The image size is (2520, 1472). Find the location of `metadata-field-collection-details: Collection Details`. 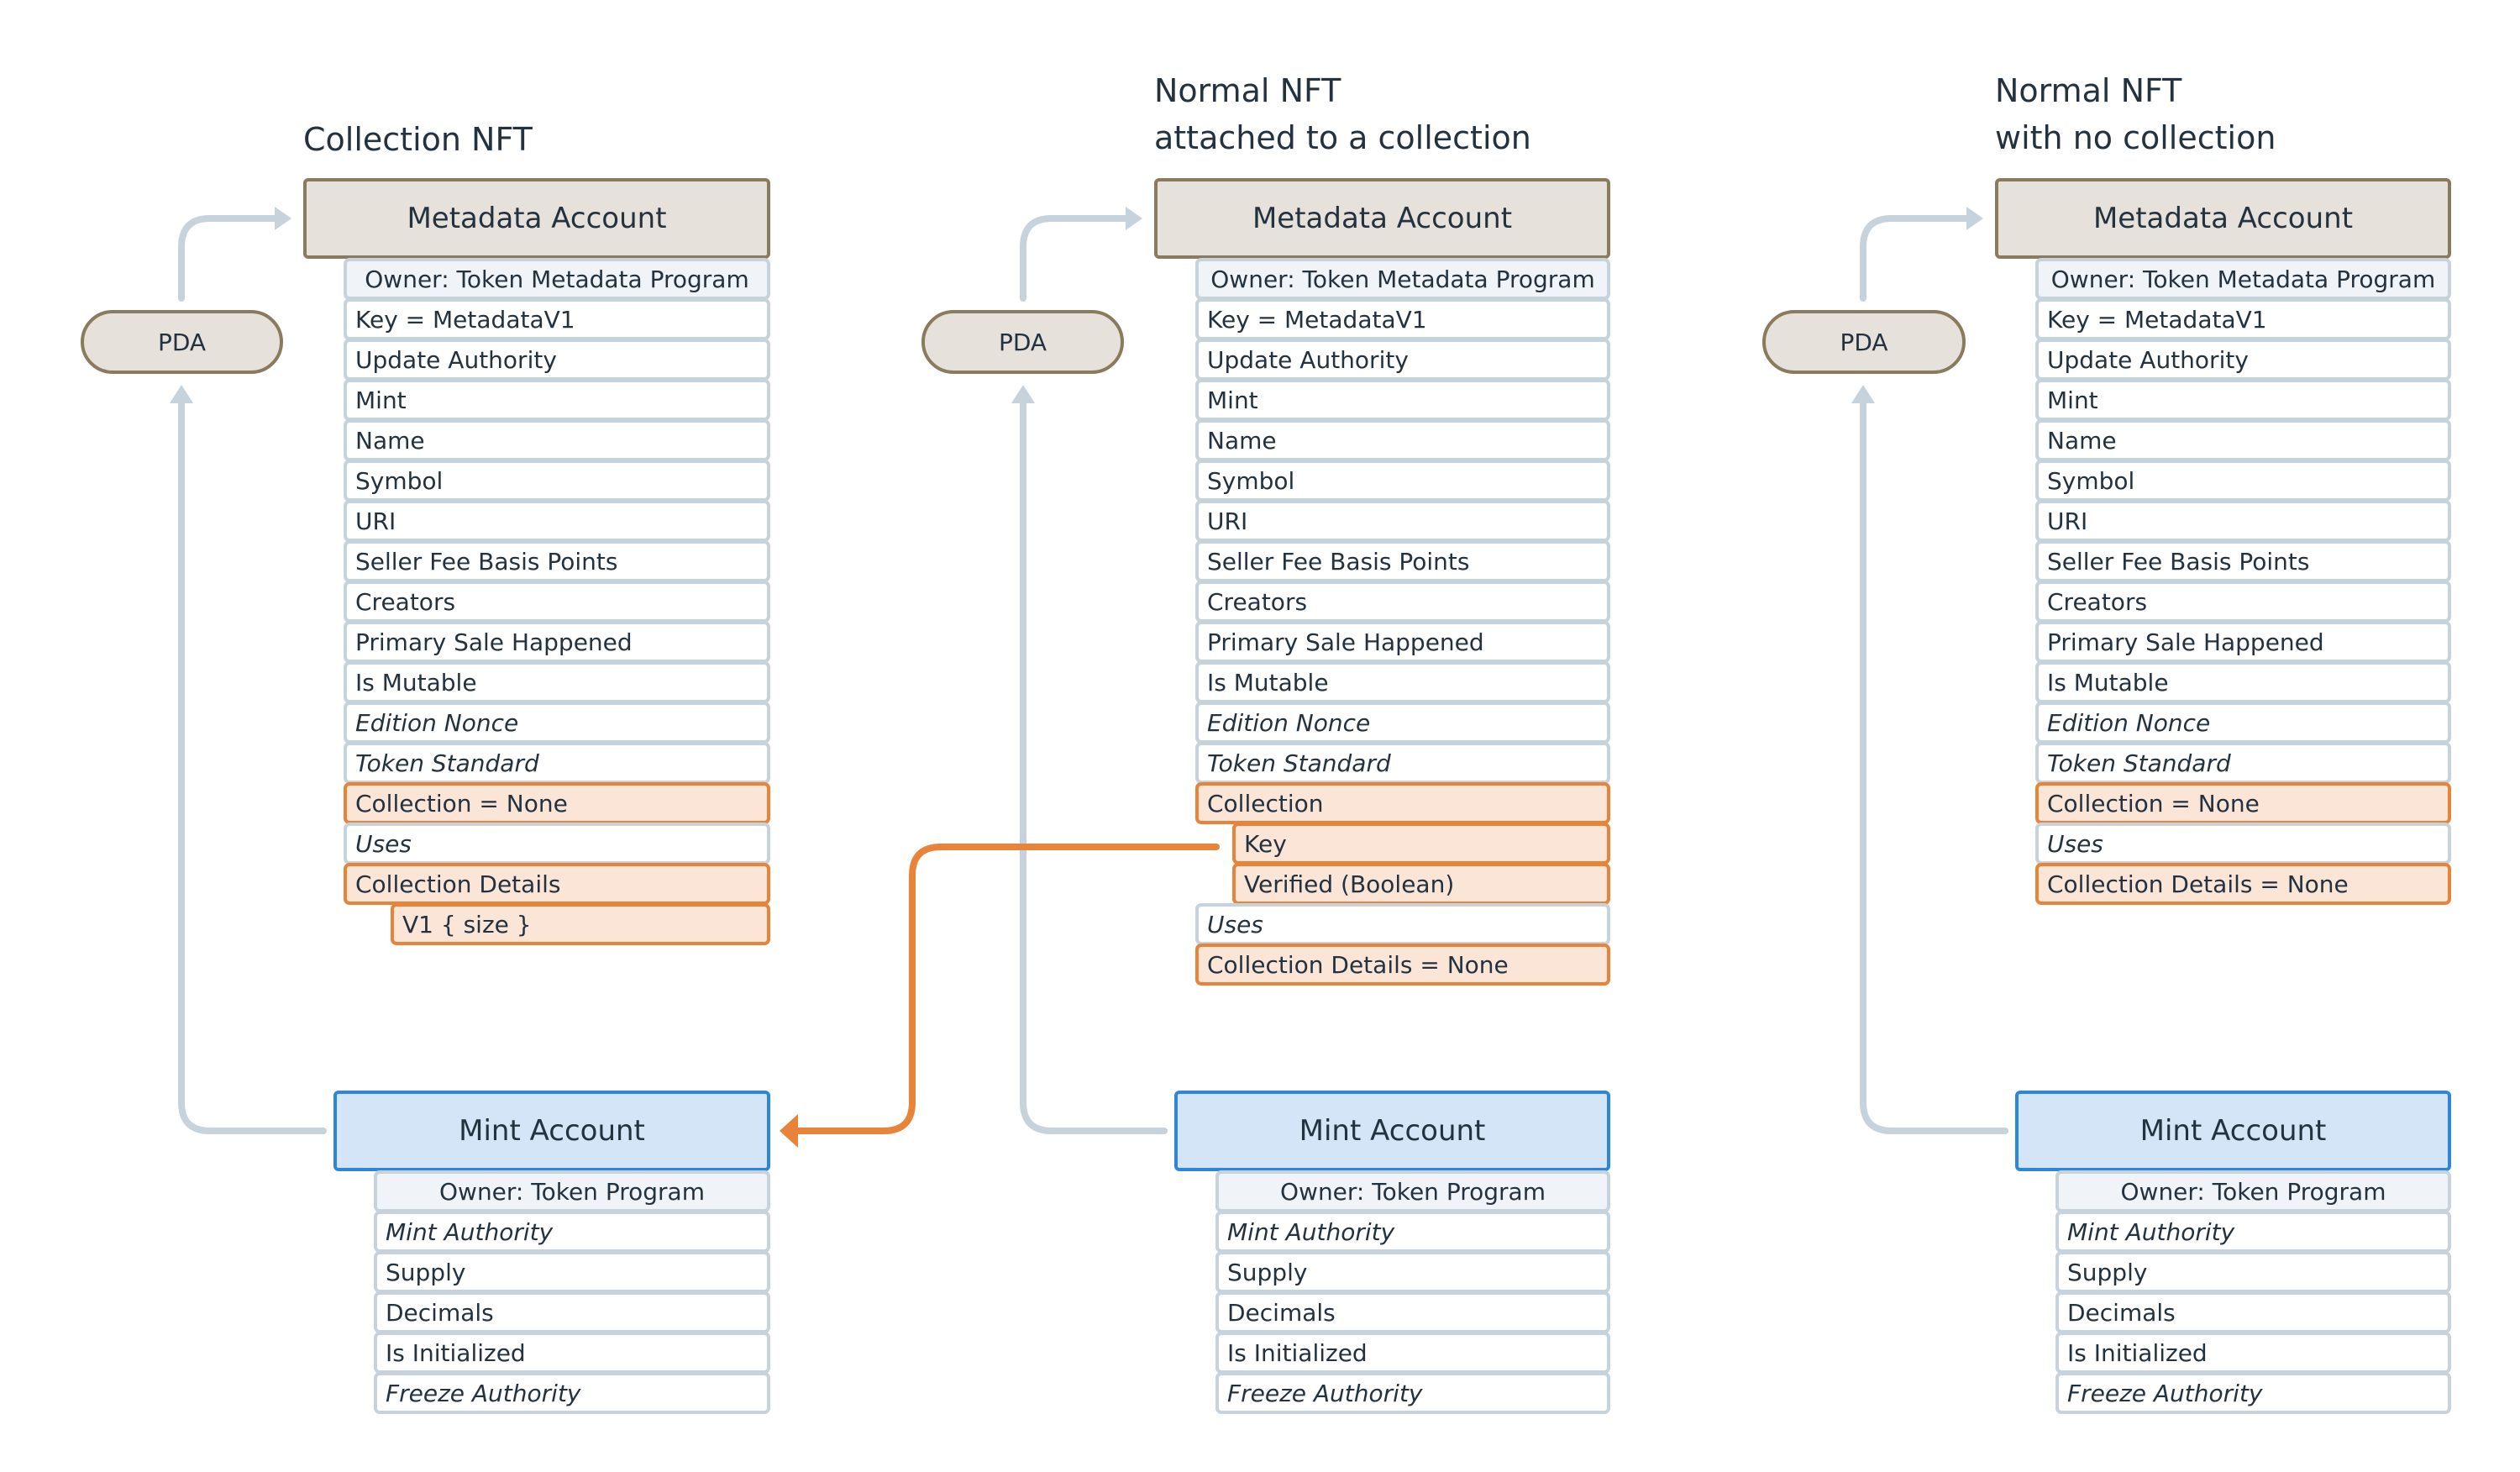

metadata-field-collection-details: Collection Details is located at coordinates (557, 884).